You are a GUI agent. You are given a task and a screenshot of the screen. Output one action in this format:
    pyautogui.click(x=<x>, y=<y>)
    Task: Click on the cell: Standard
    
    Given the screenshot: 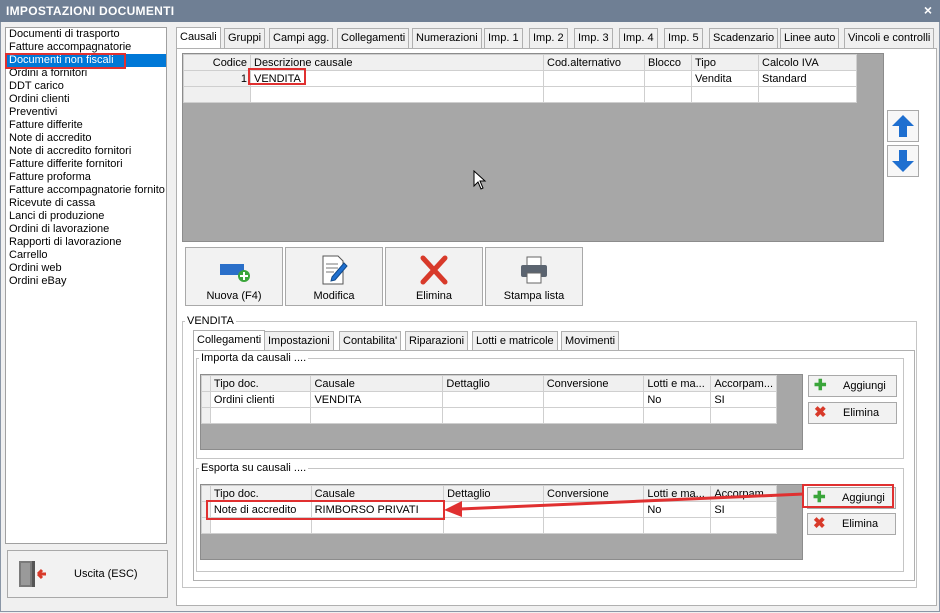 What is the action you would take?
    pyautogui.click(x=807, y=78)
    